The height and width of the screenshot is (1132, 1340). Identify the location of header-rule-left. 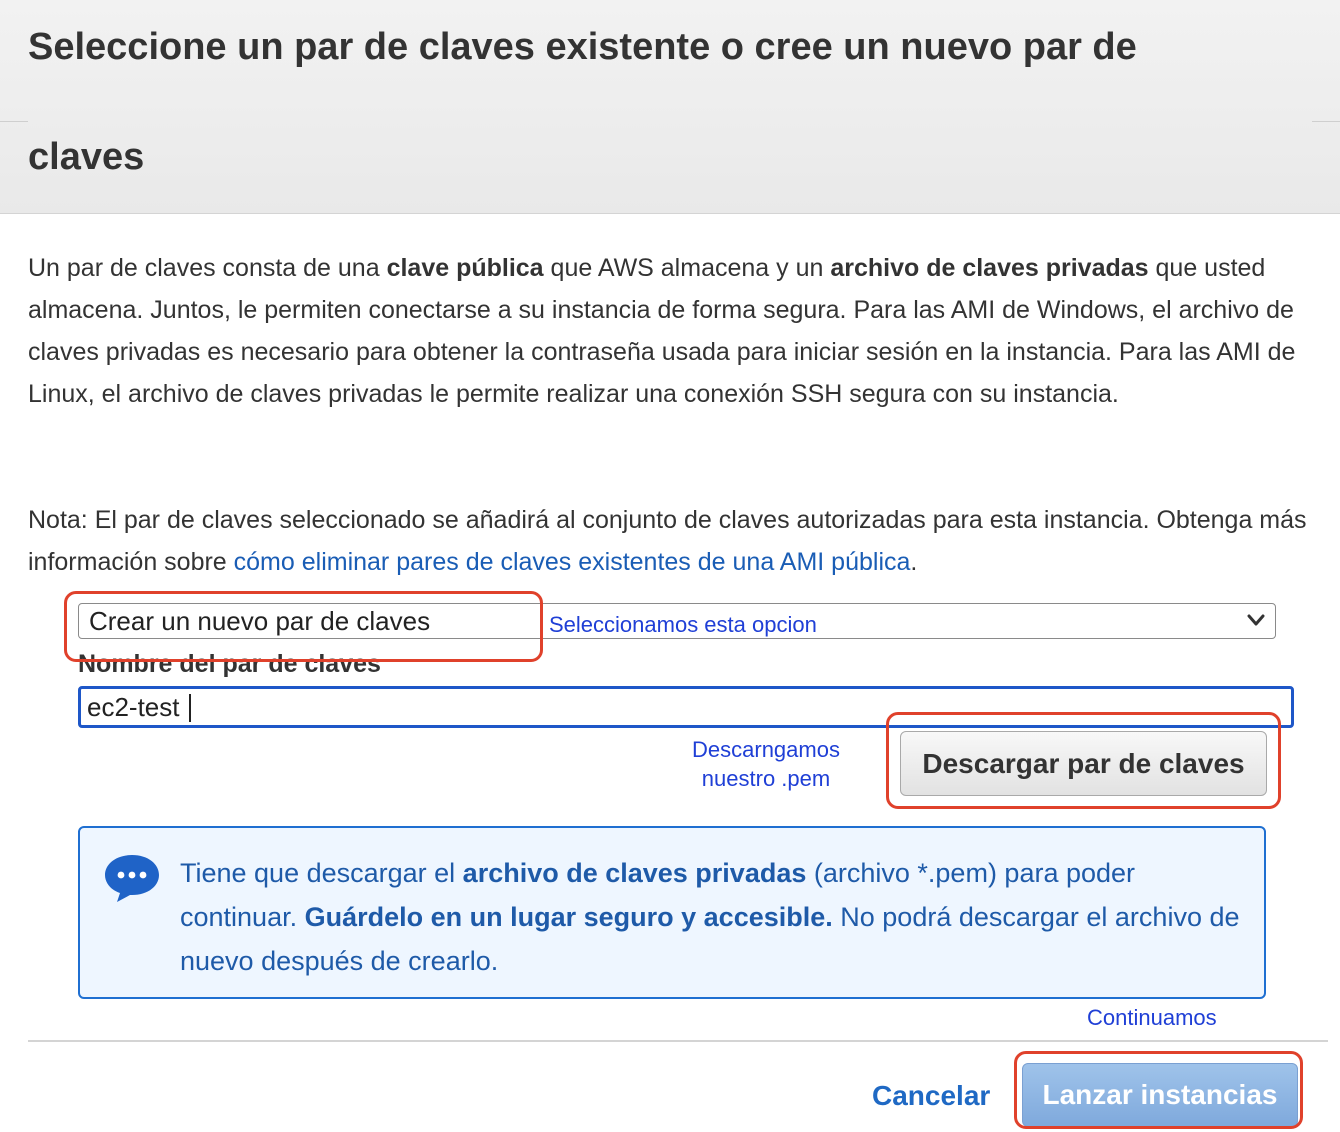
(14, 121).